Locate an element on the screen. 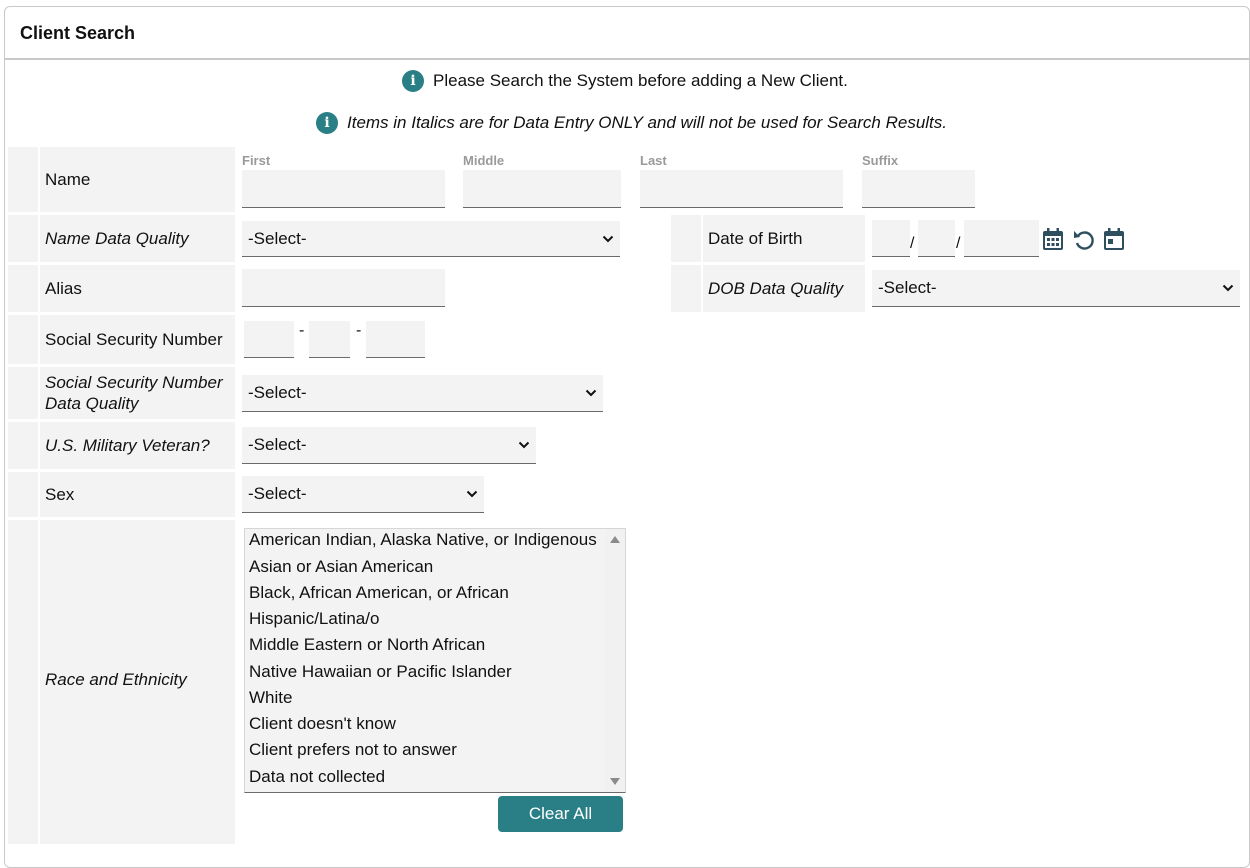 The width and height of the screenshot is (1250, 868). race-option: Data not collected is located at coordinates (317, 777).